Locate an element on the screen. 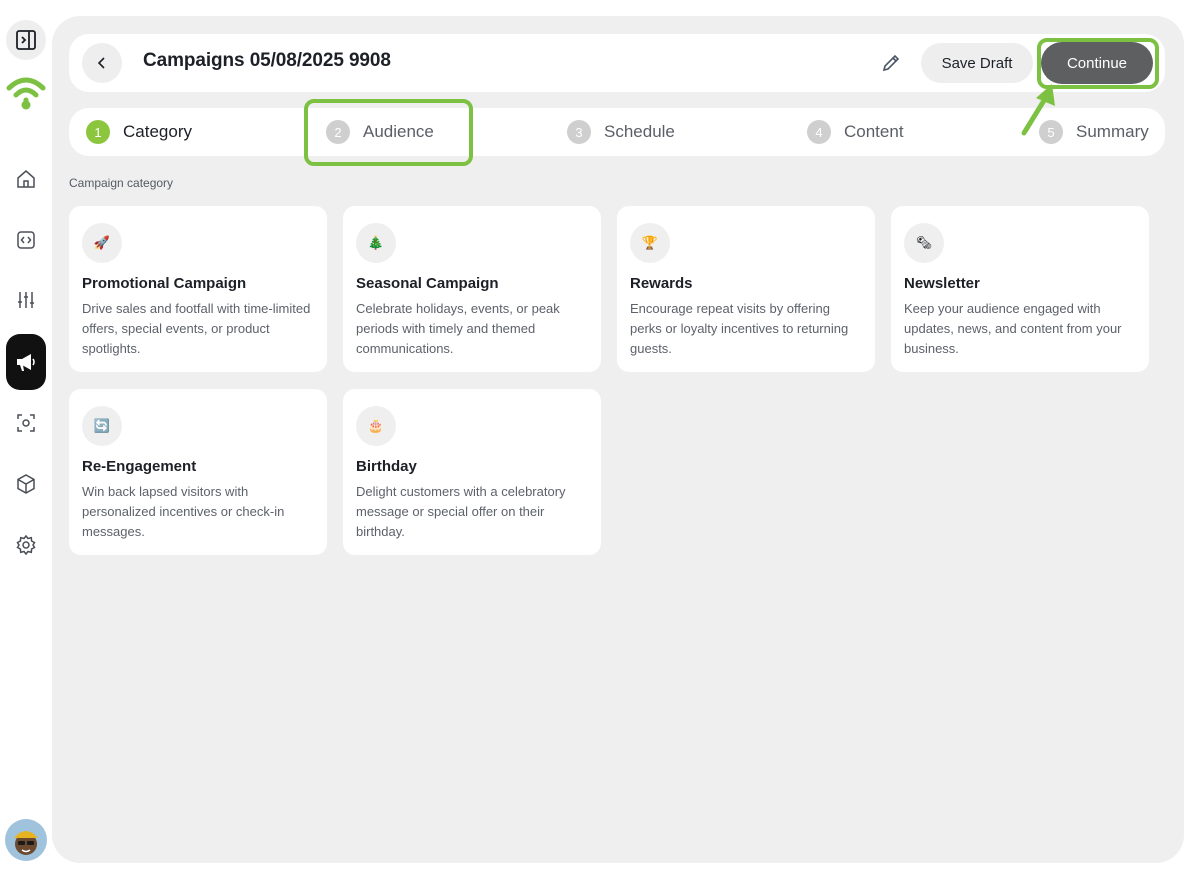  step-audience: 2 Audience is located at coordinates (380, 132).